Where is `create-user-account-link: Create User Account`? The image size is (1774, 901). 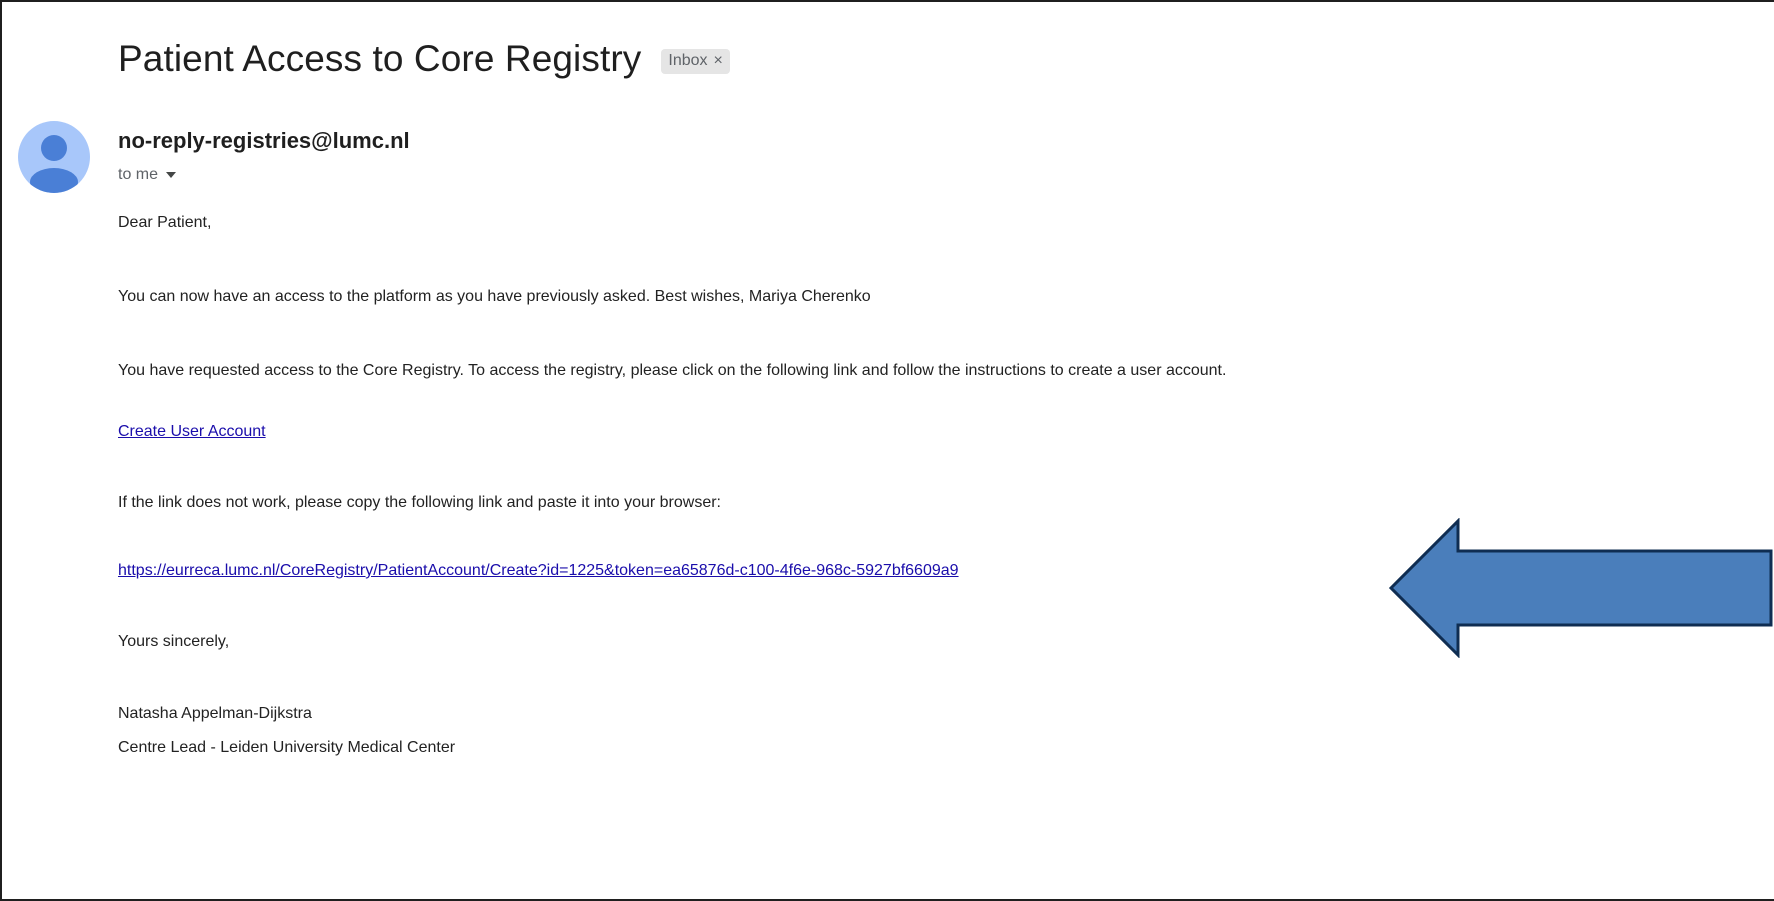 create-user-account-link: Create User Account is located at coordinates (192, 431).